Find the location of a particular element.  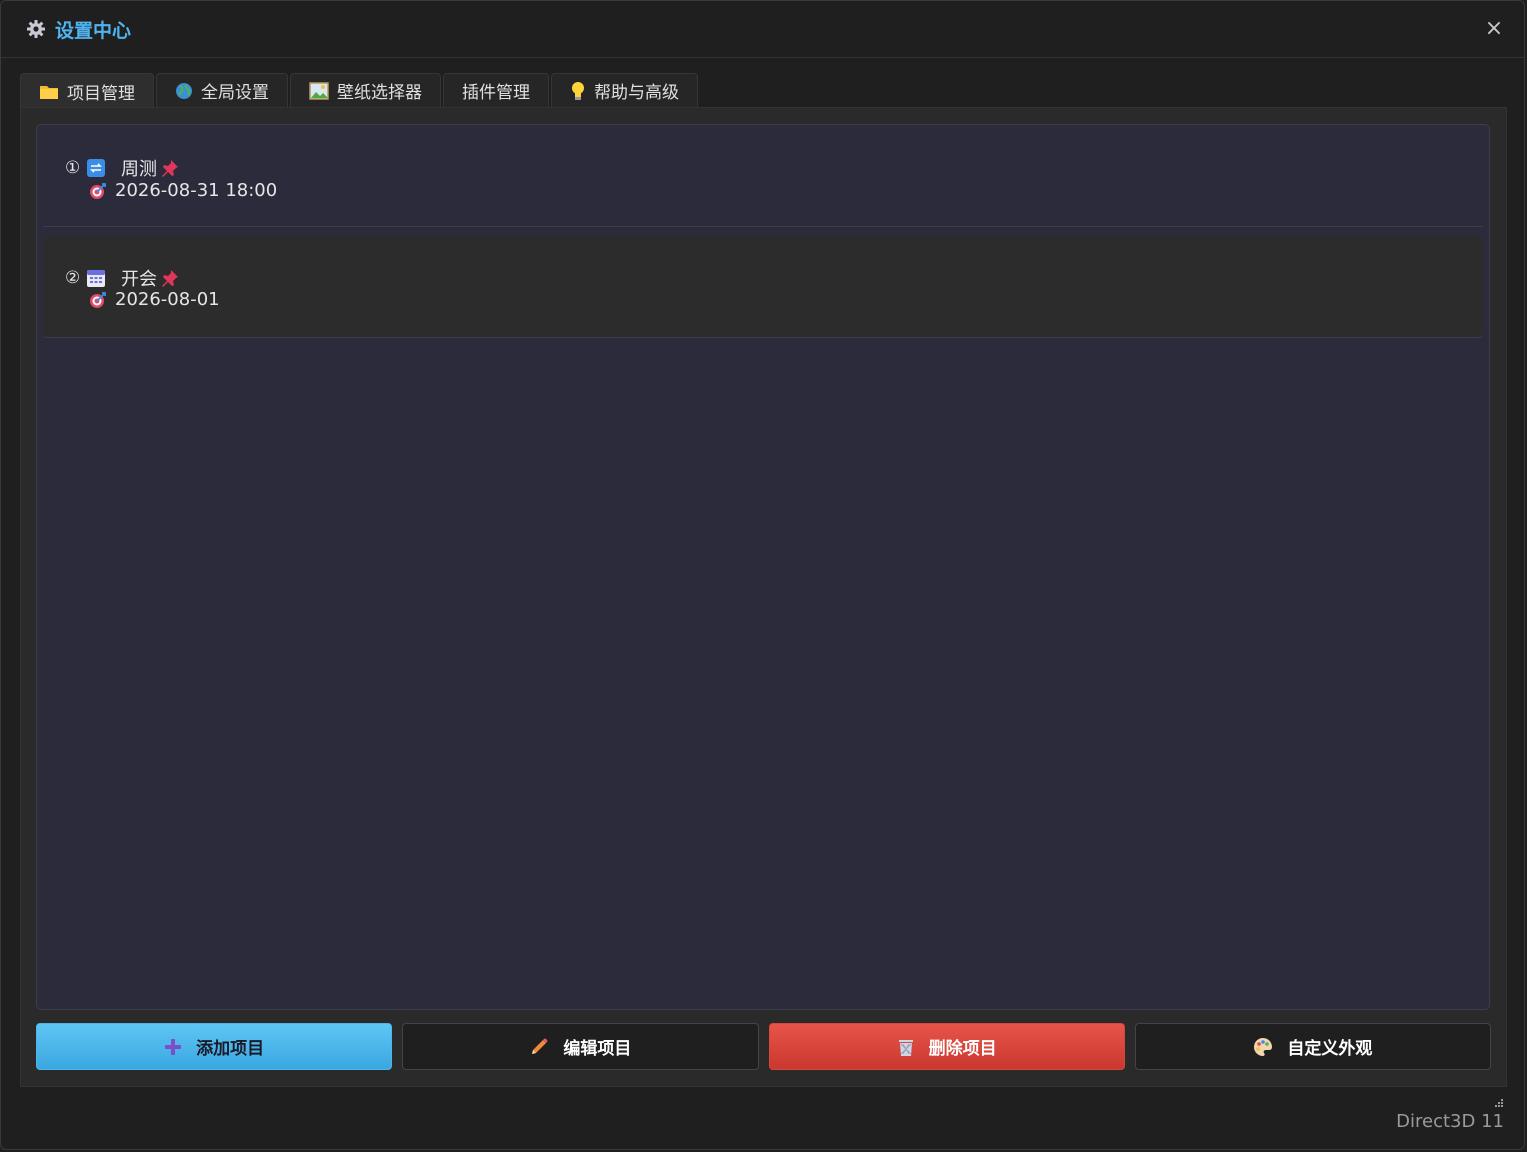

item-date: 2026-08-01 is located at coordinates (167, 299).